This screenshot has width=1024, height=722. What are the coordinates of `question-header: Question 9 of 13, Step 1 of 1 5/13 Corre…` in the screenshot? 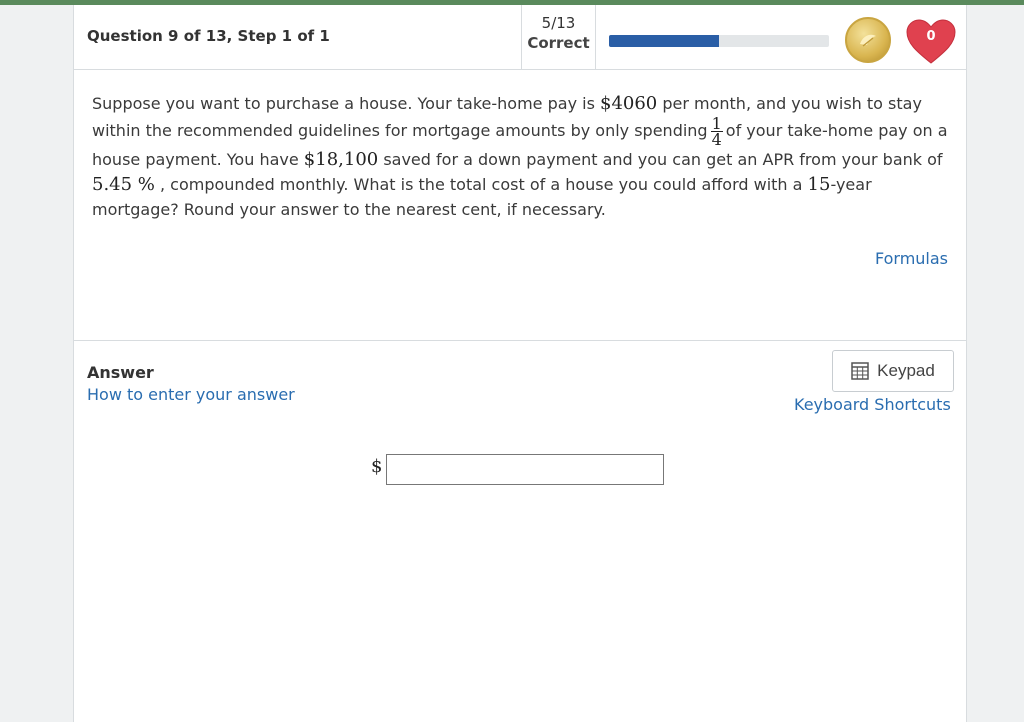 It's located at (520, 37).